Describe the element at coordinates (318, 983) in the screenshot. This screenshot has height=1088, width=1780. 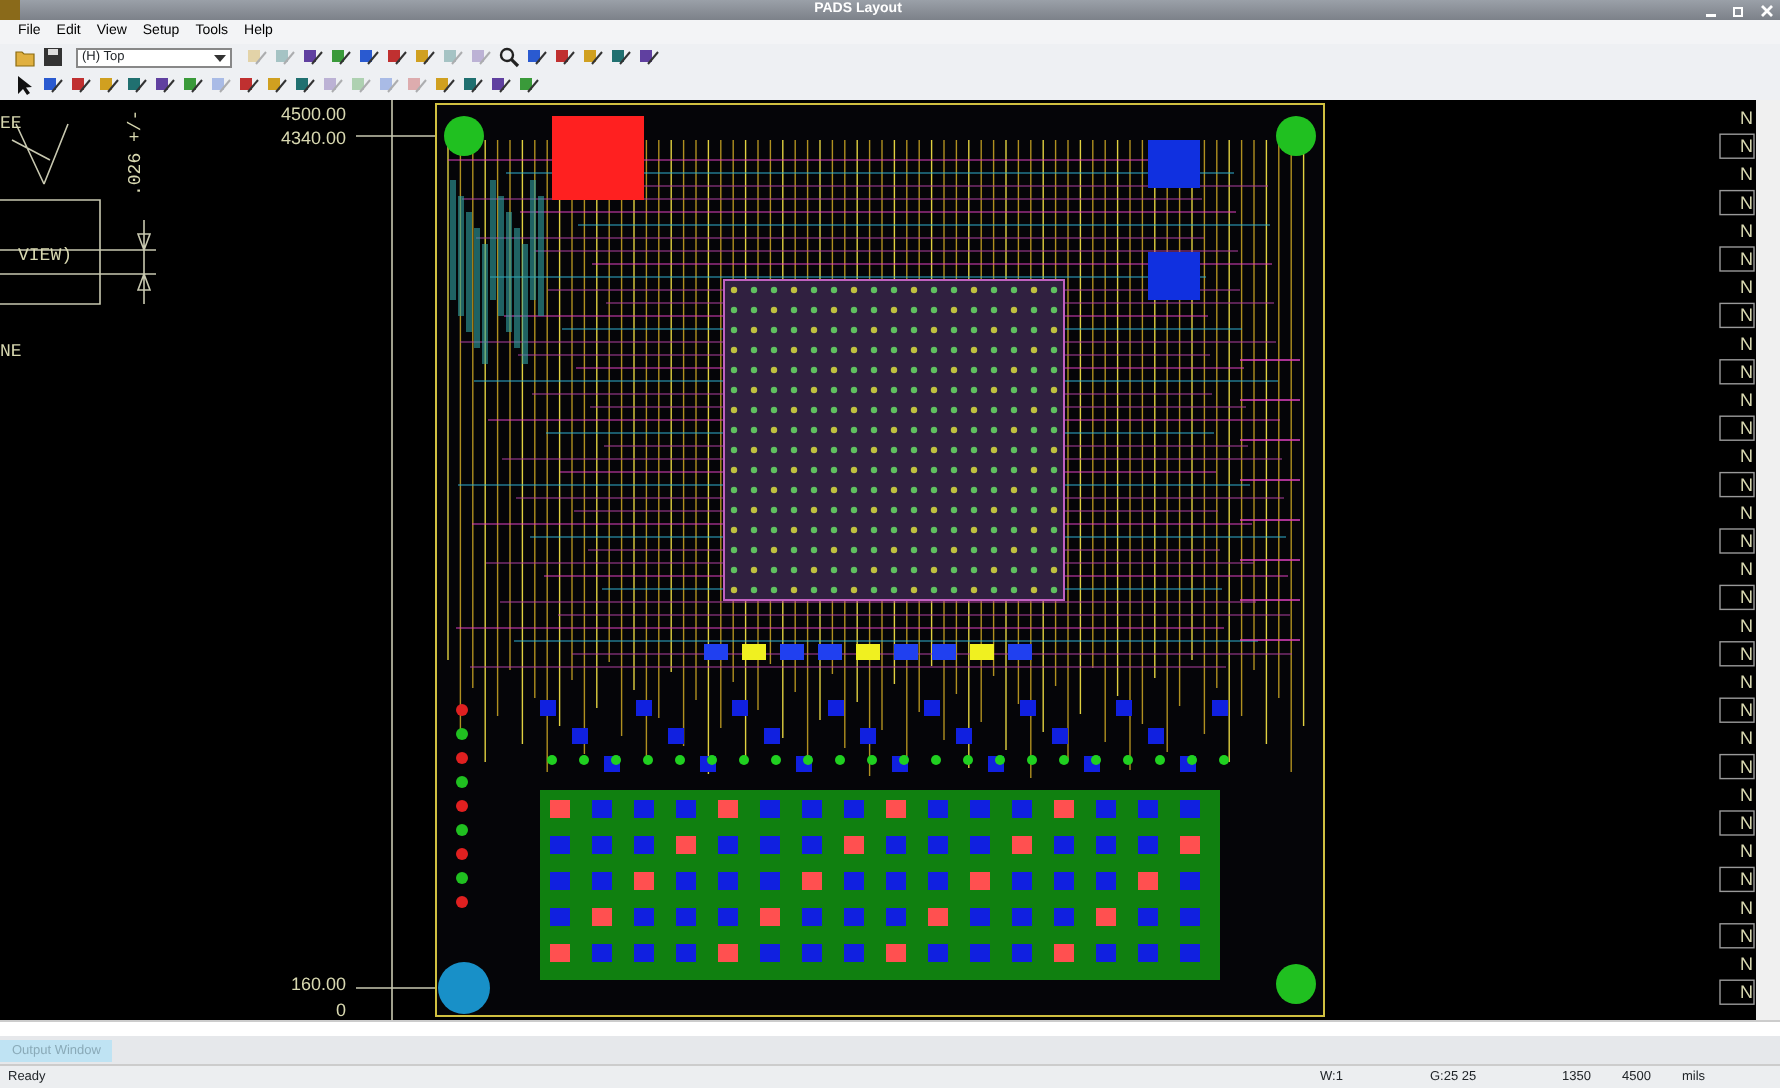
I see `coordinate-label: 160.00` at that location.